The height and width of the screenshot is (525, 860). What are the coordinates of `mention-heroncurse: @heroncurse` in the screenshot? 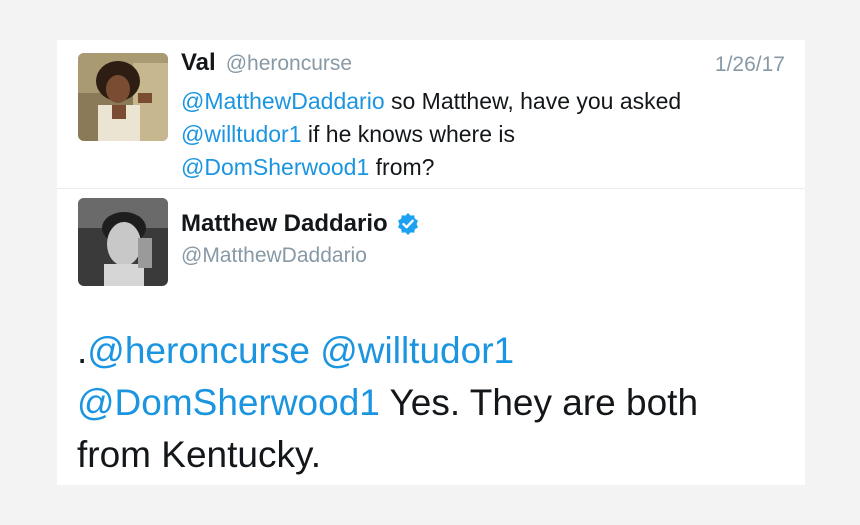 It's located at (198, 350).